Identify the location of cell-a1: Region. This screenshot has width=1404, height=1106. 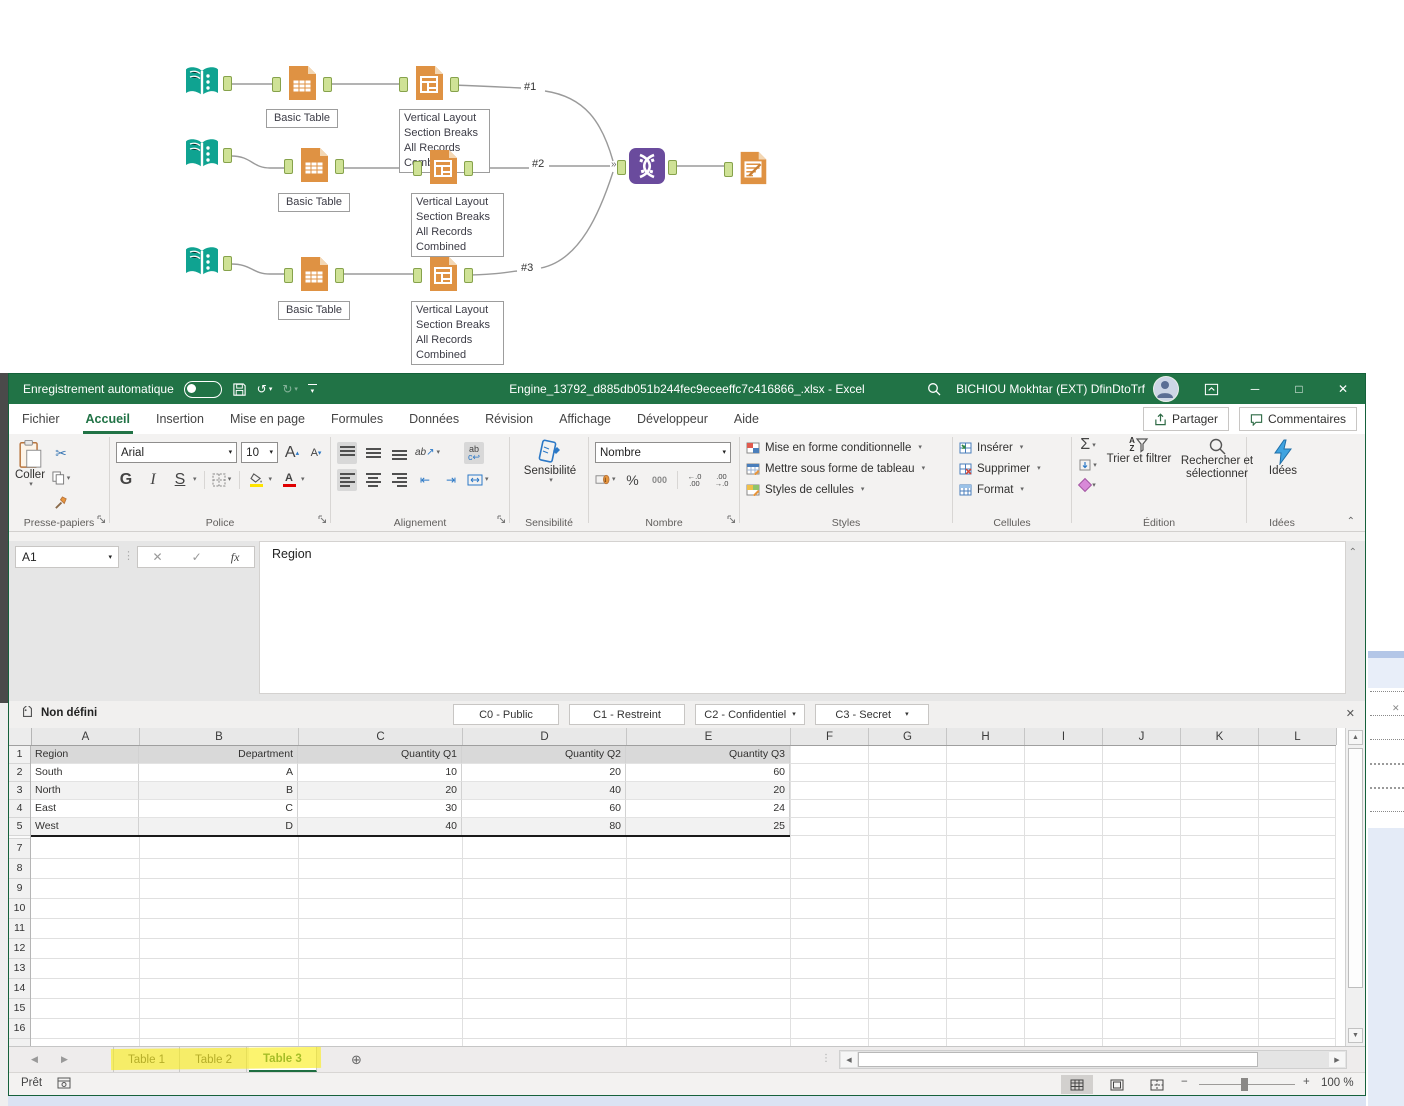
(85, 755).